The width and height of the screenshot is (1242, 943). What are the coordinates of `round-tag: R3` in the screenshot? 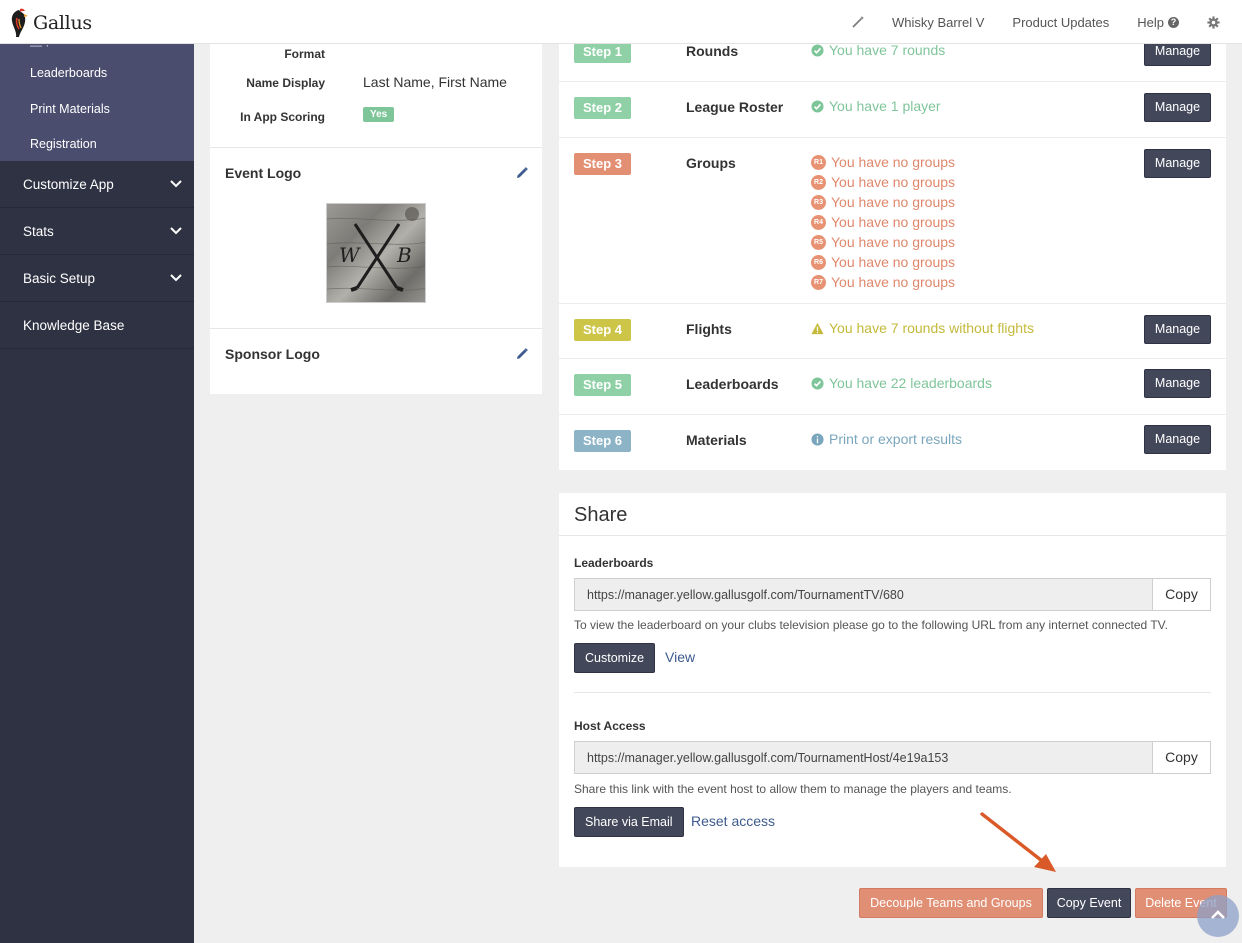 It's located at (818, 202).